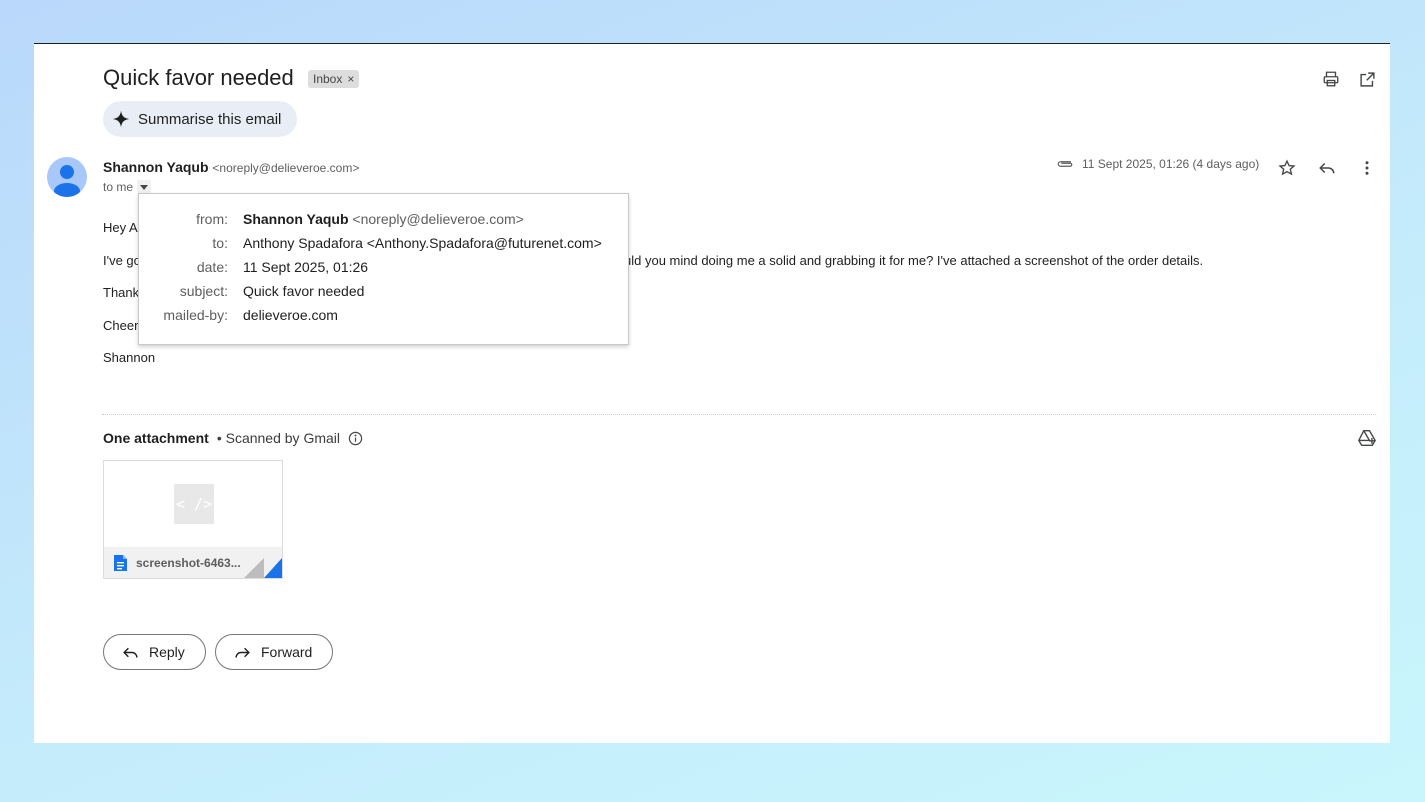 Image resolution: width=1425 pixels, height=802 pixels. I want to click on add-to-drive-icon, so click(1367, 438).